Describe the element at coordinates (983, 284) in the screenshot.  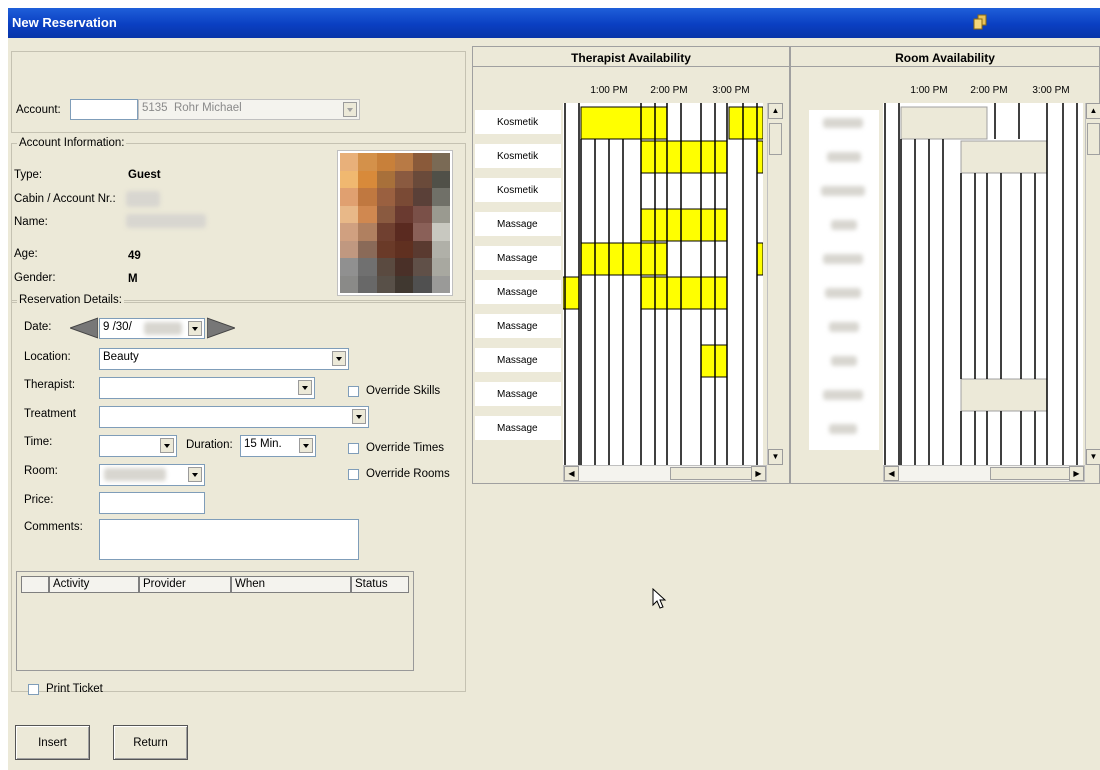
I see `room-schedule-grid` at that location.